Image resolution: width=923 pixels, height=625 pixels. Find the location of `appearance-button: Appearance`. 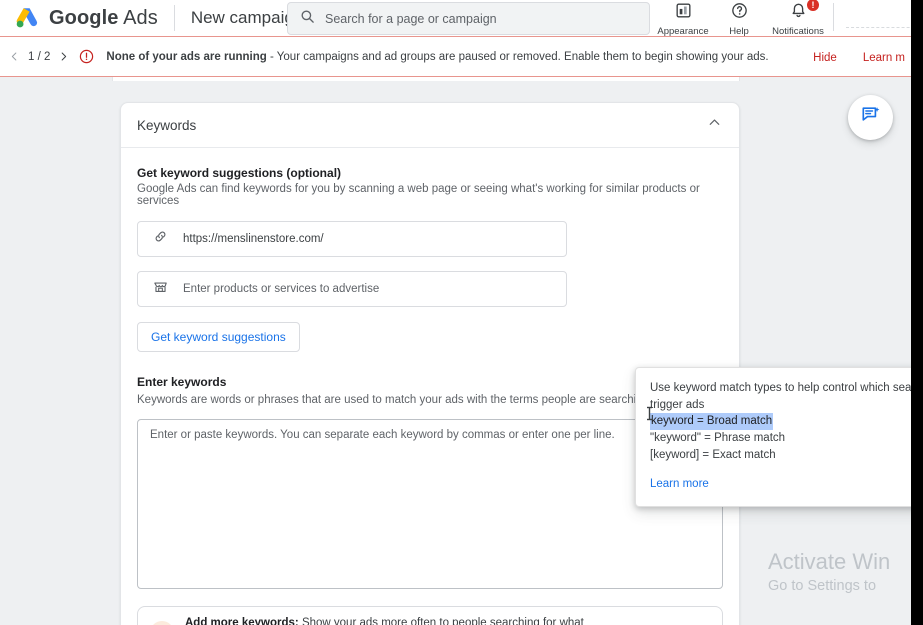

appearance-button: Appearance is located at coordinates (683, 18).